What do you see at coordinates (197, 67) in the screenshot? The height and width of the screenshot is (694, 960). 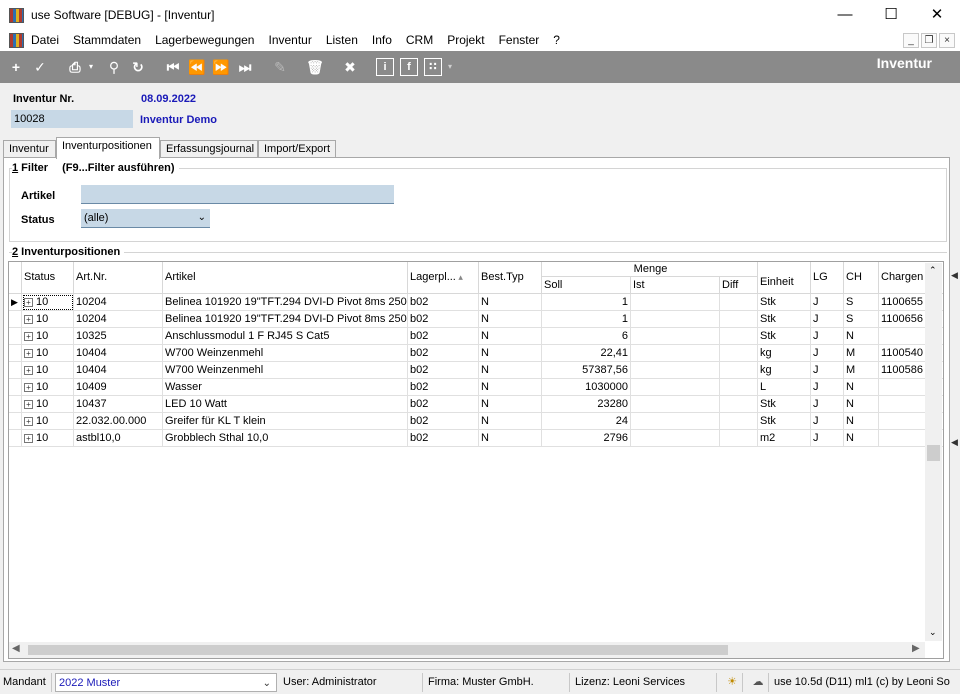 I see `previous-record-icon: ⏪` at bounding box center [197, 67].